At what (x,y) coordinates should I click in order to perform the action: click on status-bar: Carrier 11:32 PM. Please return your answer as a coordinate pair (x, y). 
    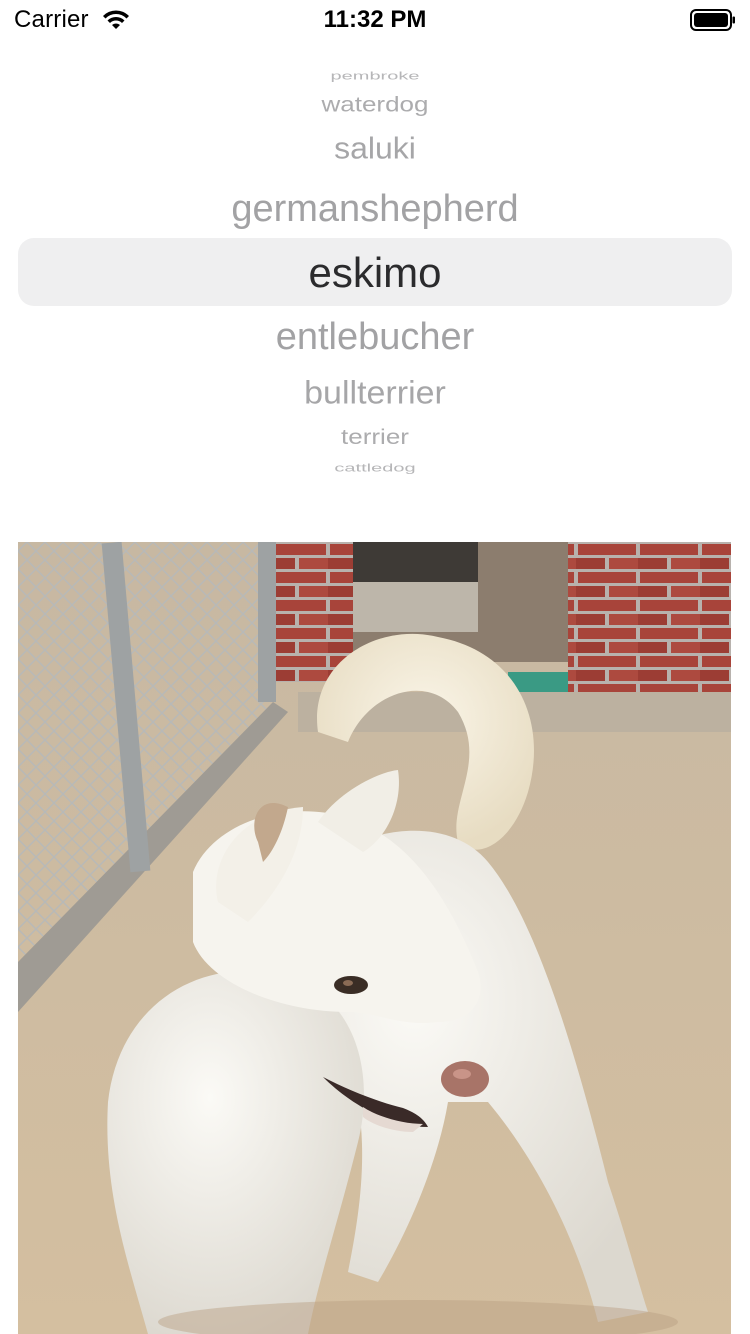
    Looking at the image, I should click on (375, 20).